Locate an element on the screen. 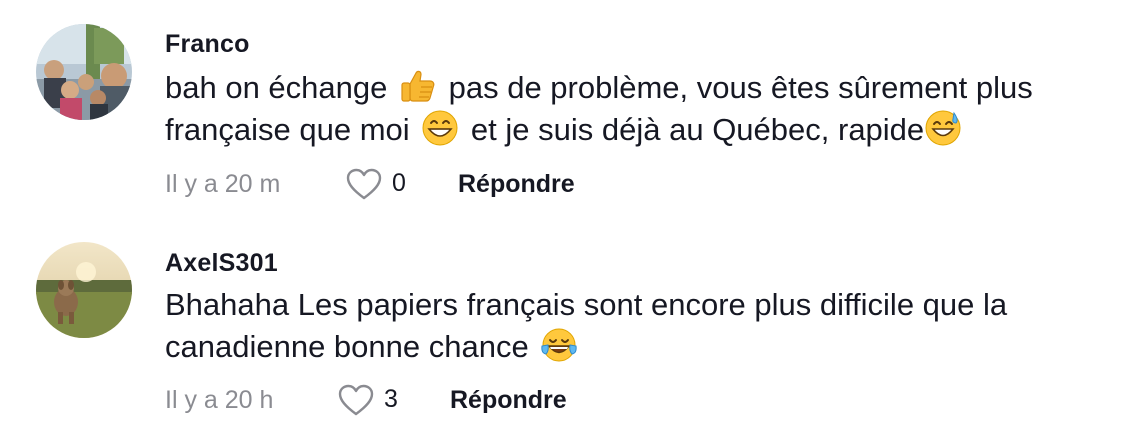 The width and height of the screenshot is (1136, 442). comment-text-line: canadienne bonne chance is located at coordinates (645, 347).